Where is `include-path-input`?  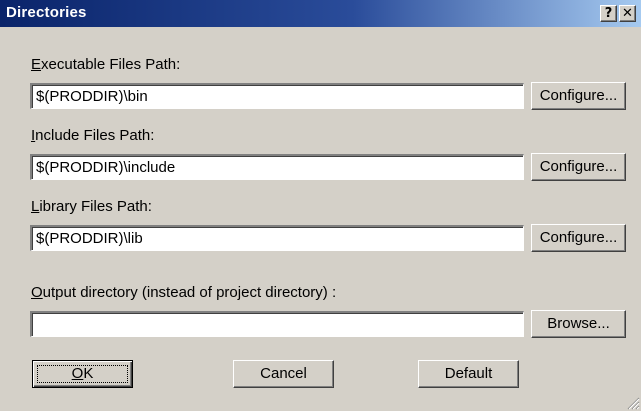 include-path-input is located at coordinates (277, 167).